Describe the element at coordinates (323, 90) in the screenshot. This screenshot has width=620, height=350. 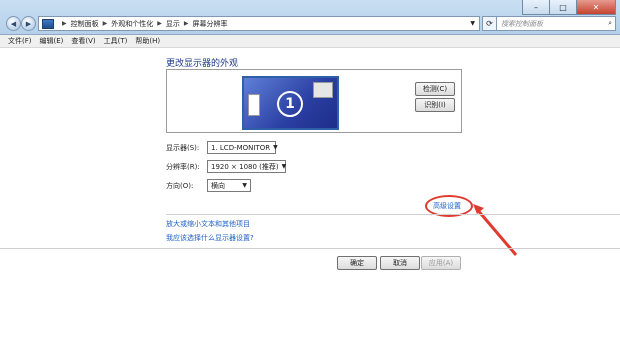
I see `window-icon` at that location.